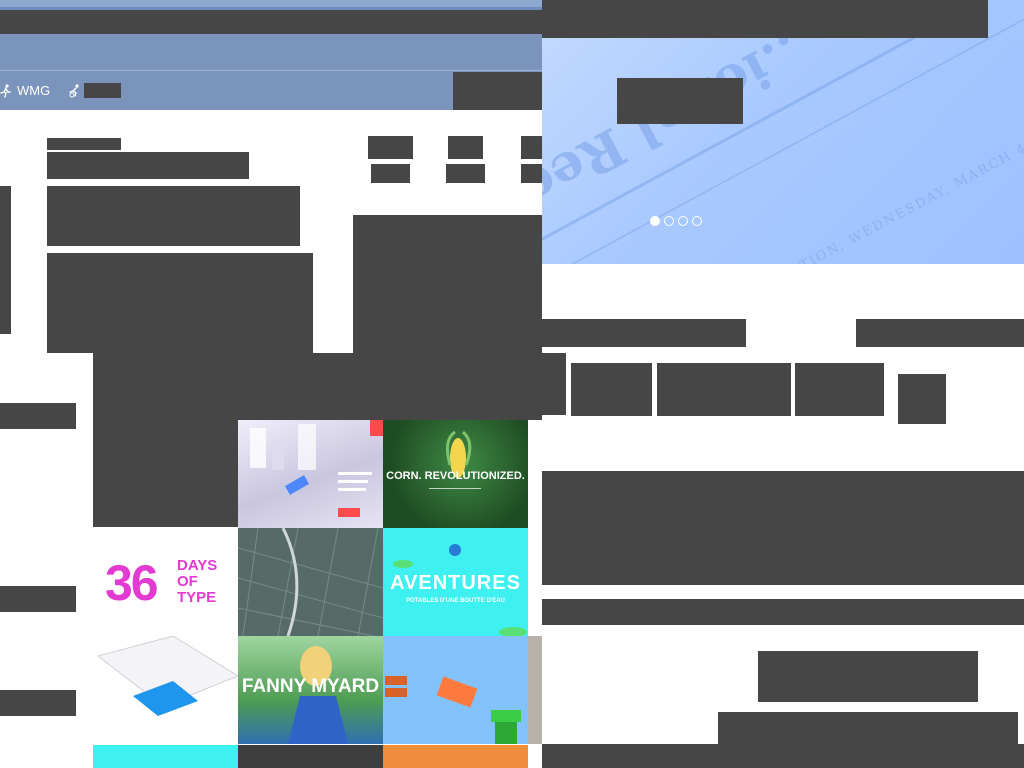  What do you see at coordinates (868, 676) in the screenshot?
I see `redacted-button` at bounding box center [868, 676].